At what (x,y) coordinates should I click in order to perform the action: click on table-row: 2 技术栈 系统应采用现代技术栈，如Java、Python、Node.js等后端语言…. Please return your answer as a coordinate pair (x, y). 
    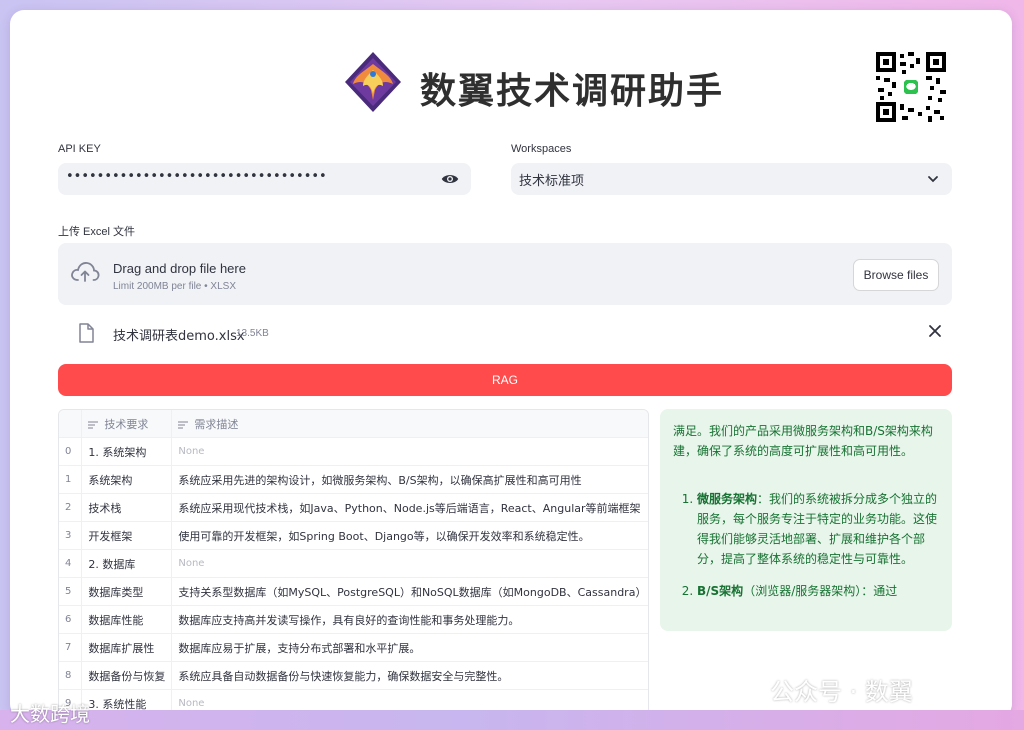
    Looking at the image, I should click on (353, 507).